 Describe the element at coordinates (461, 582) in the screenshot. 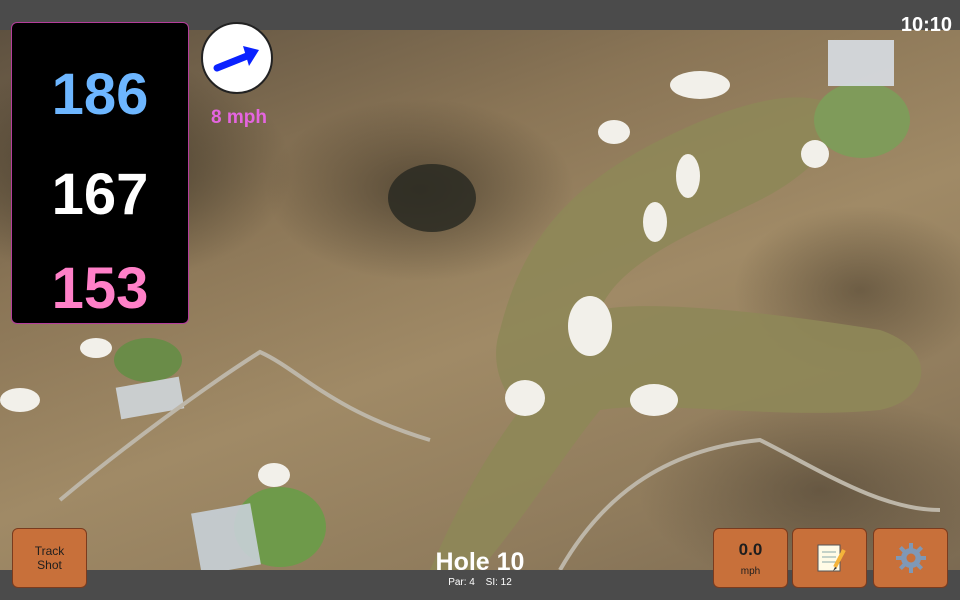

I see `hole-par: Par: 4` at that location.